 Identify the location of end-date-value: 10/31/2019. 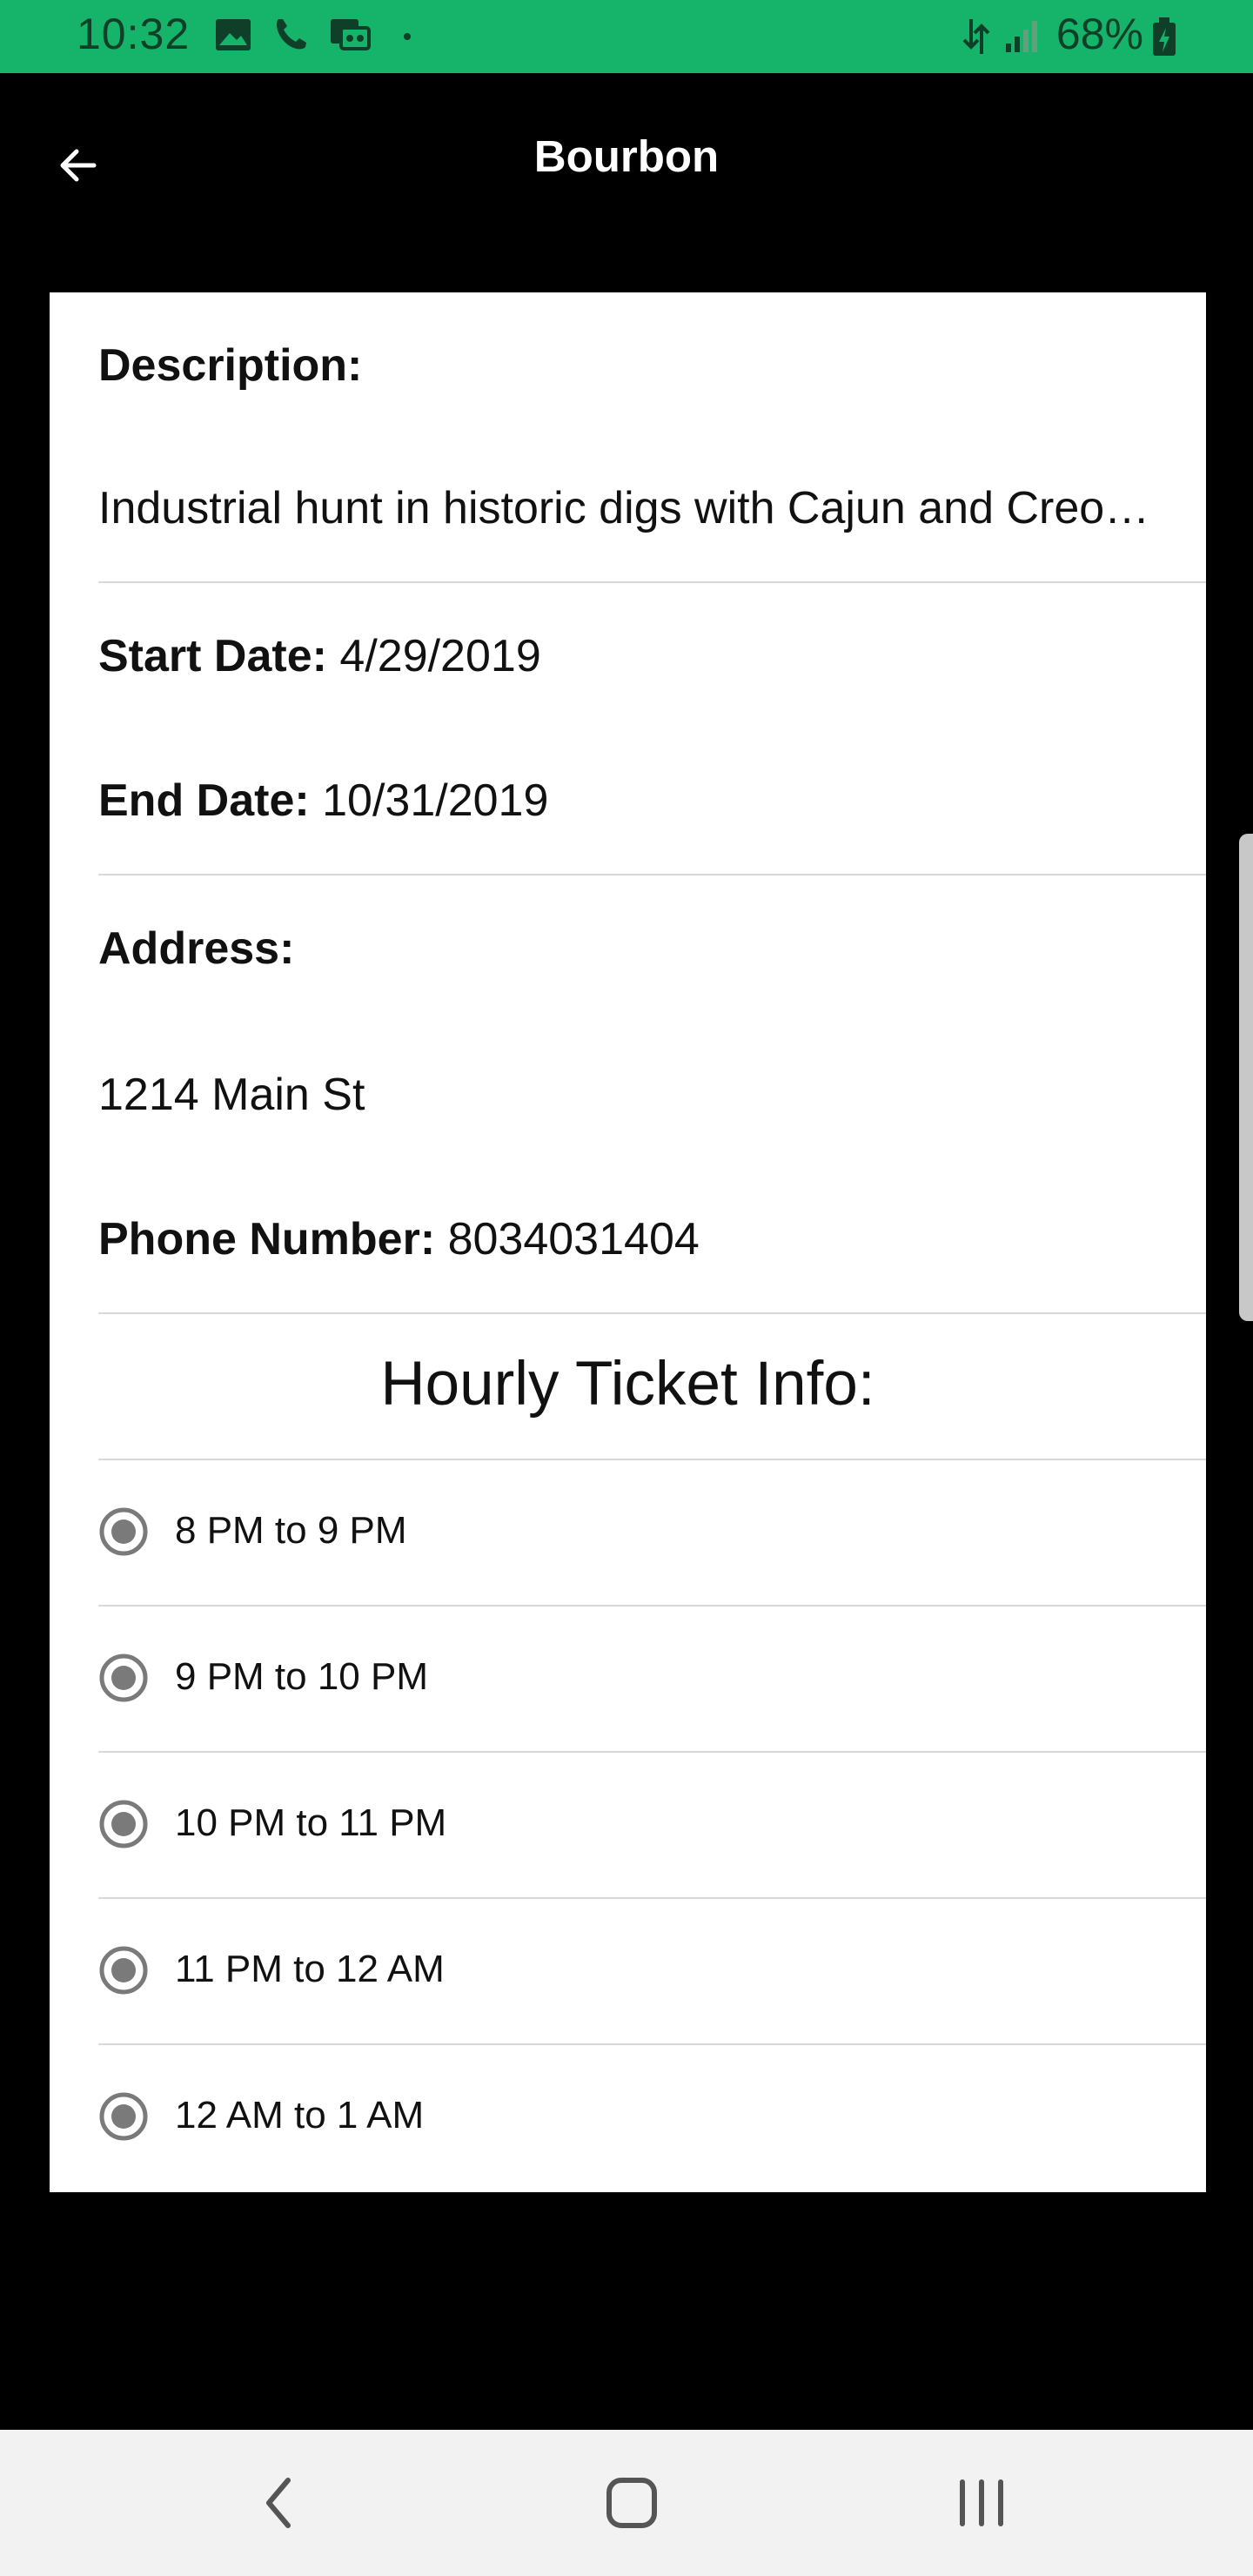
(435, 801).